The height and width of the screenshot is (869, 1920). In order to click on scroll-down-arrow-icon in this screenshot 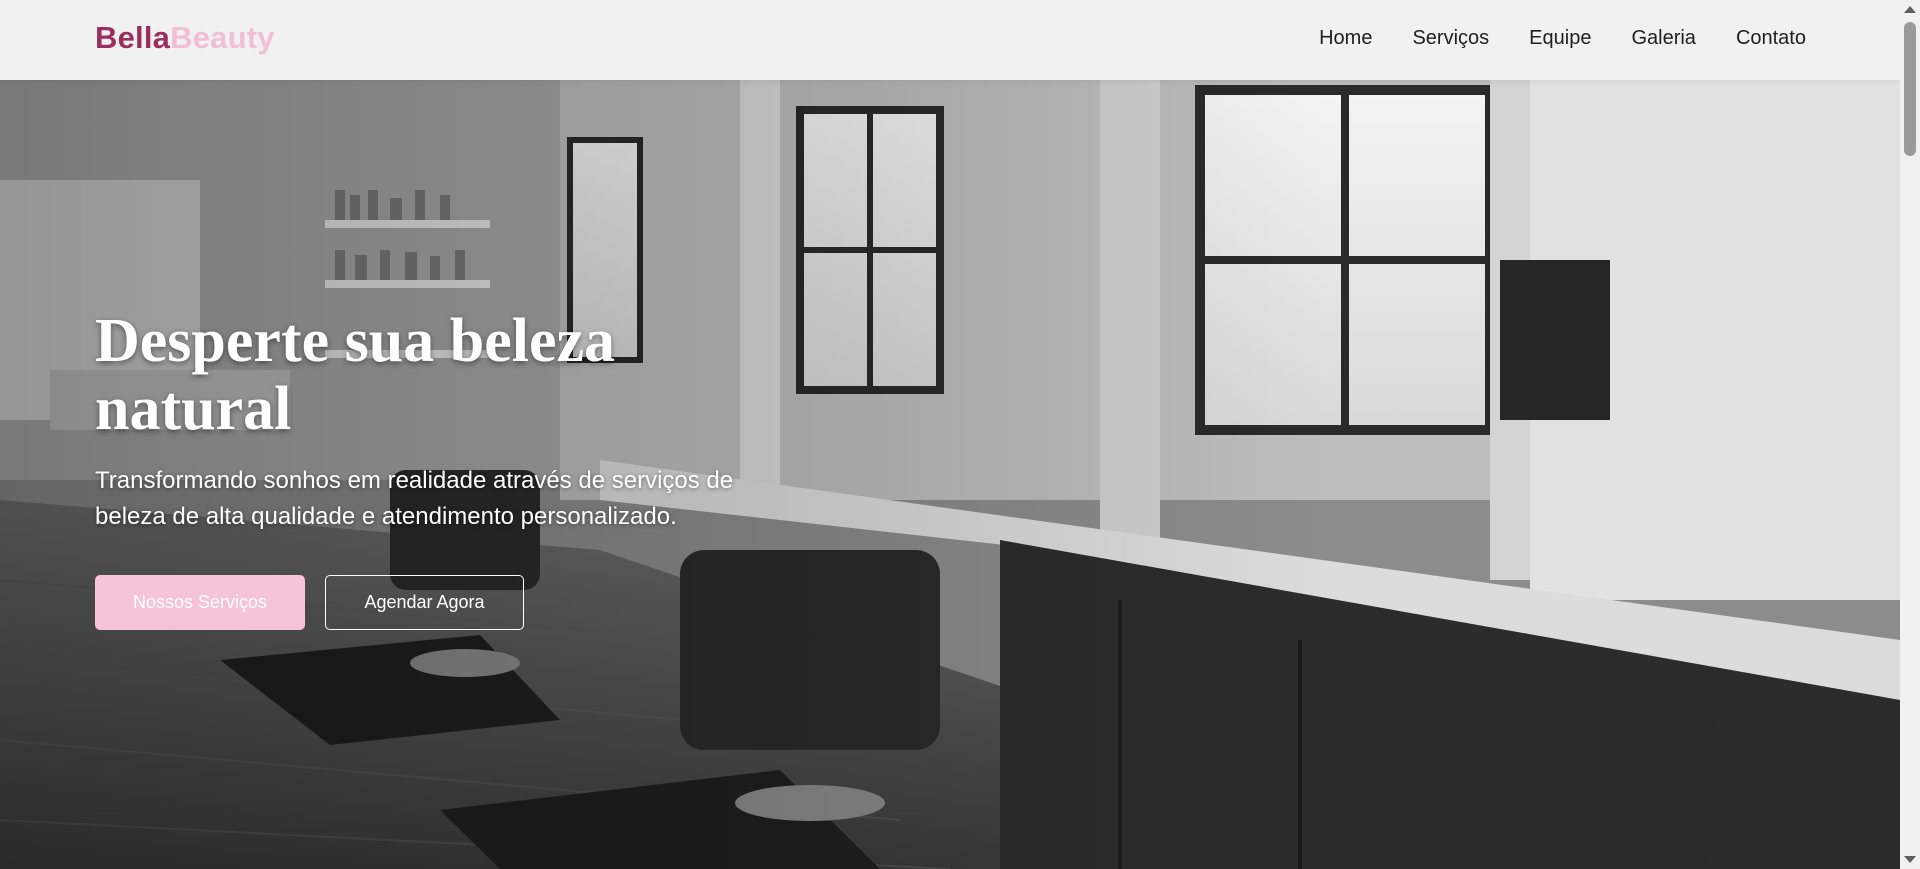, I will do `click(1910, 859)`.